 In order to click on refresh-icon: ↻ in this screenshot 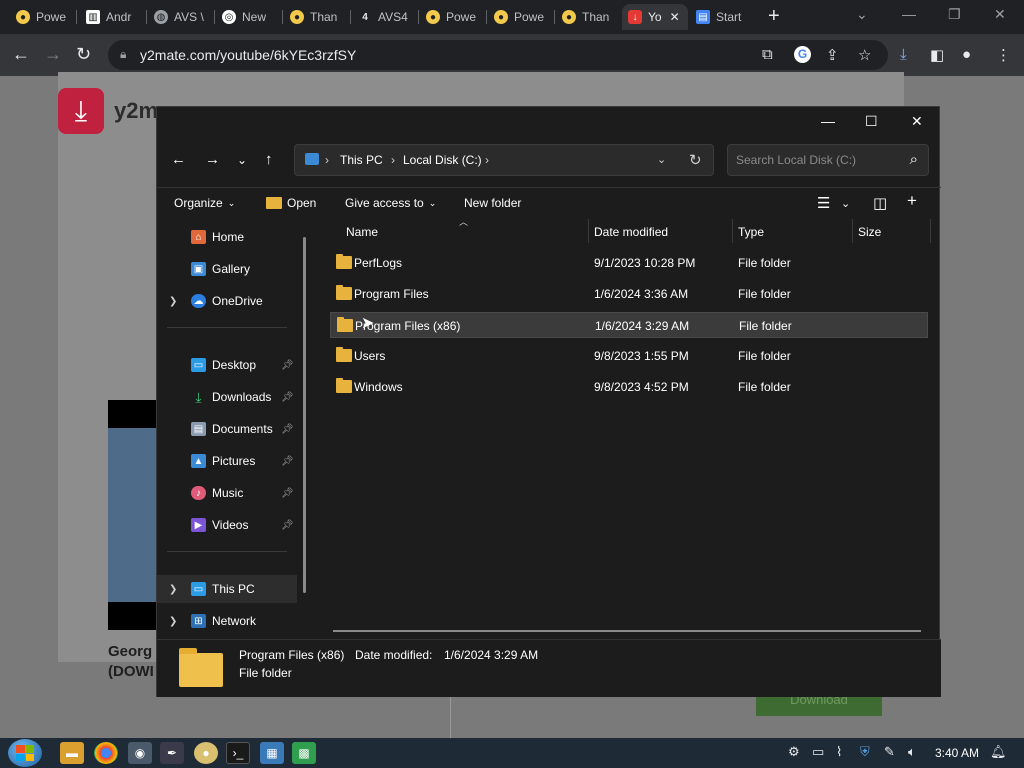, I will do `click(695, 160)`.